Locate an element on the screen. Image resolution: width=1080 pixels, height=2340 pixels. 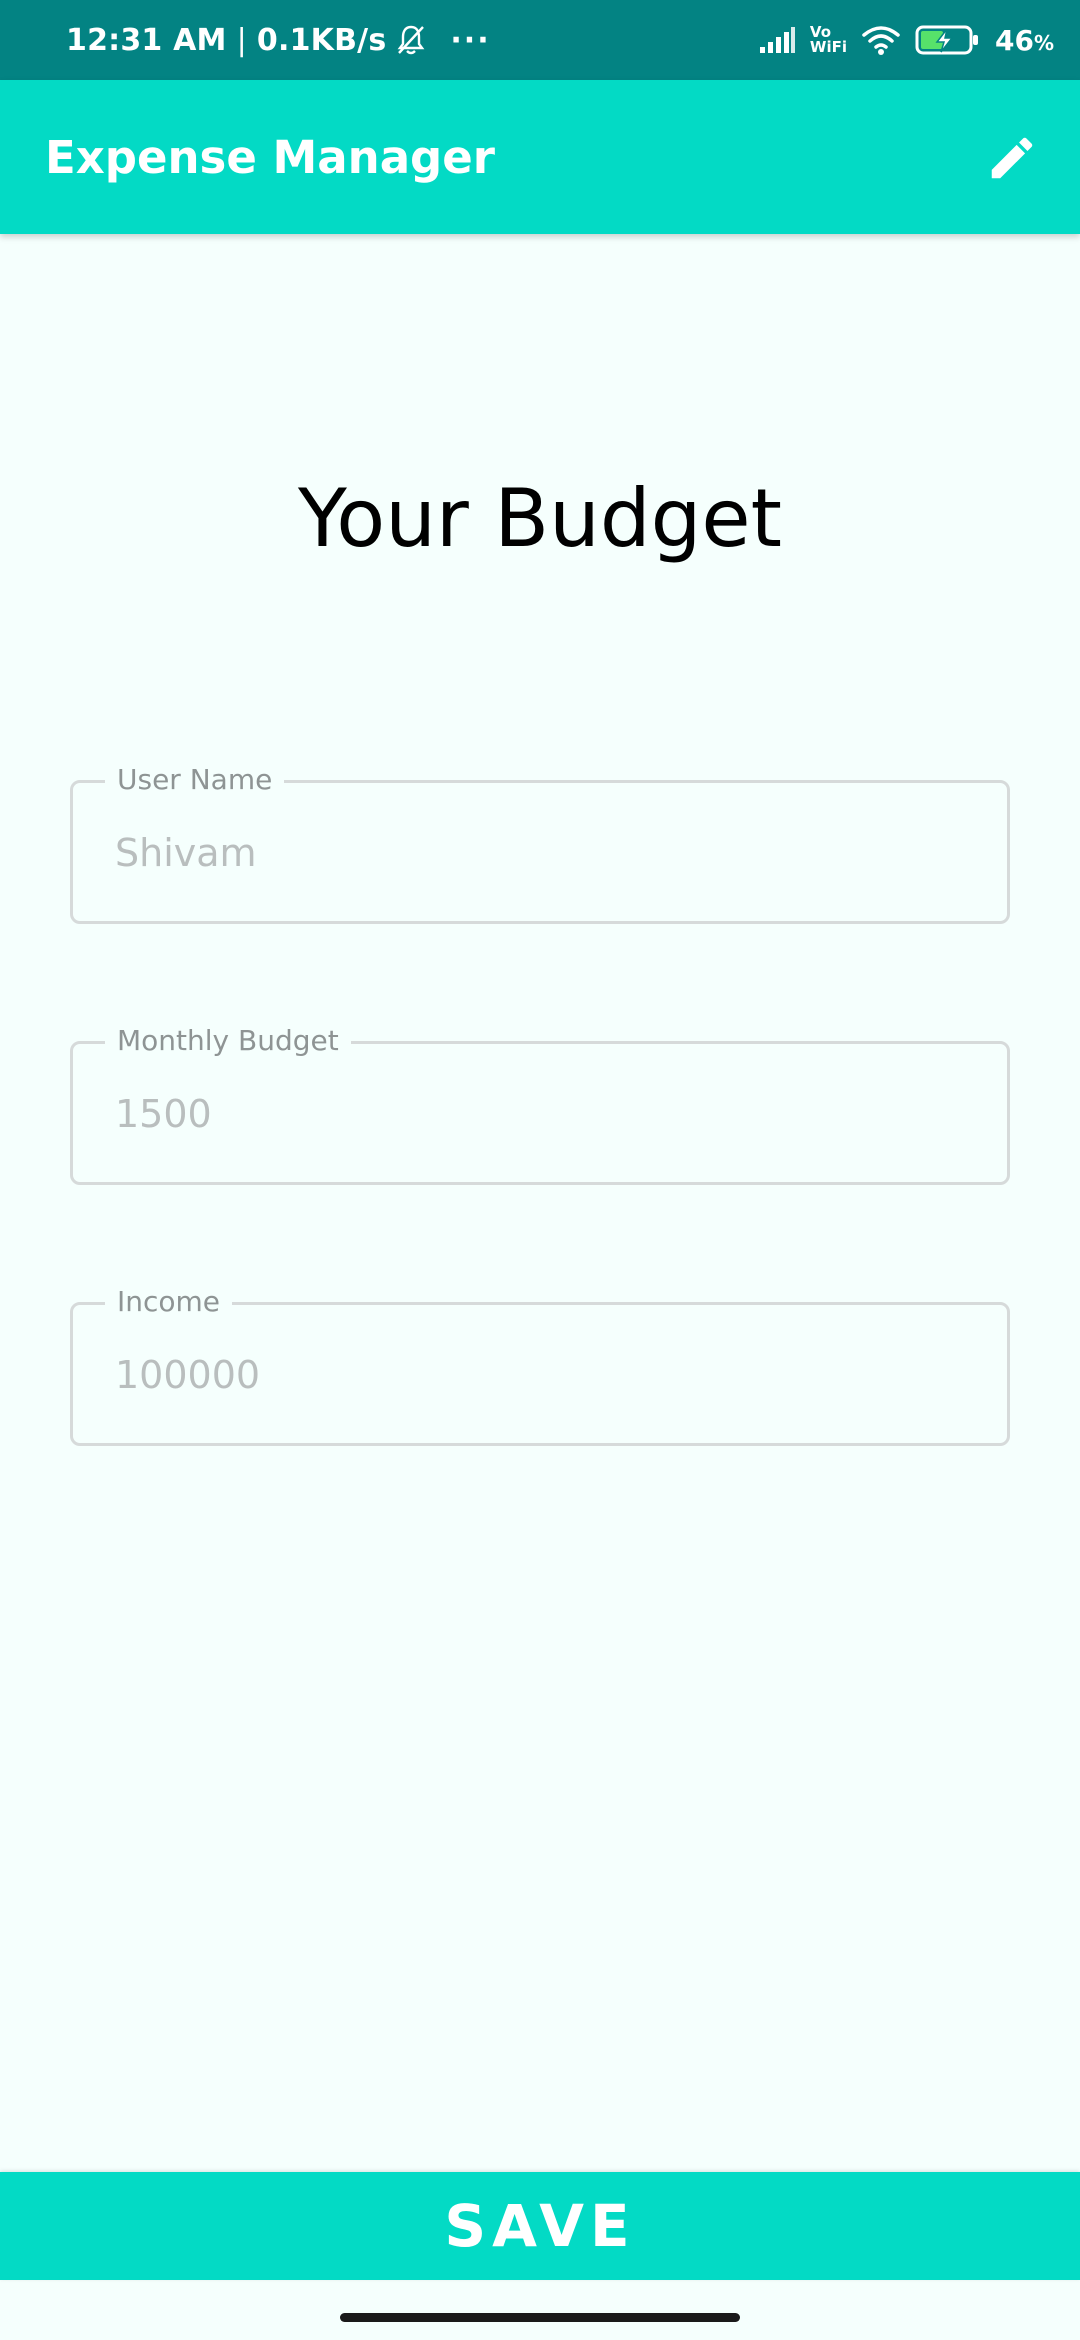
save-button: SAVE is located at coordinates (540, 2226).